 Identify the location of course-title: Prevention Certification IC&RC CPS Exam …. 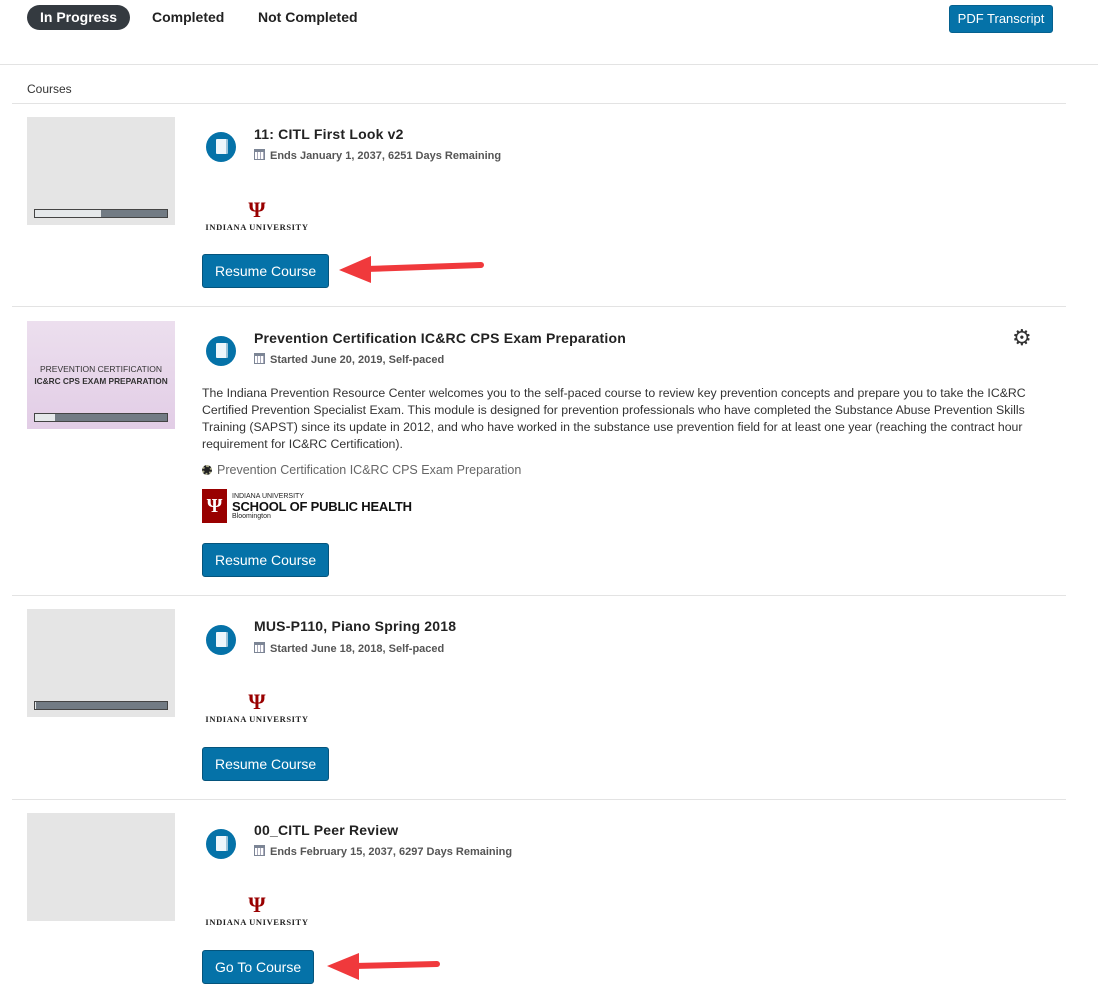
(440, 338).